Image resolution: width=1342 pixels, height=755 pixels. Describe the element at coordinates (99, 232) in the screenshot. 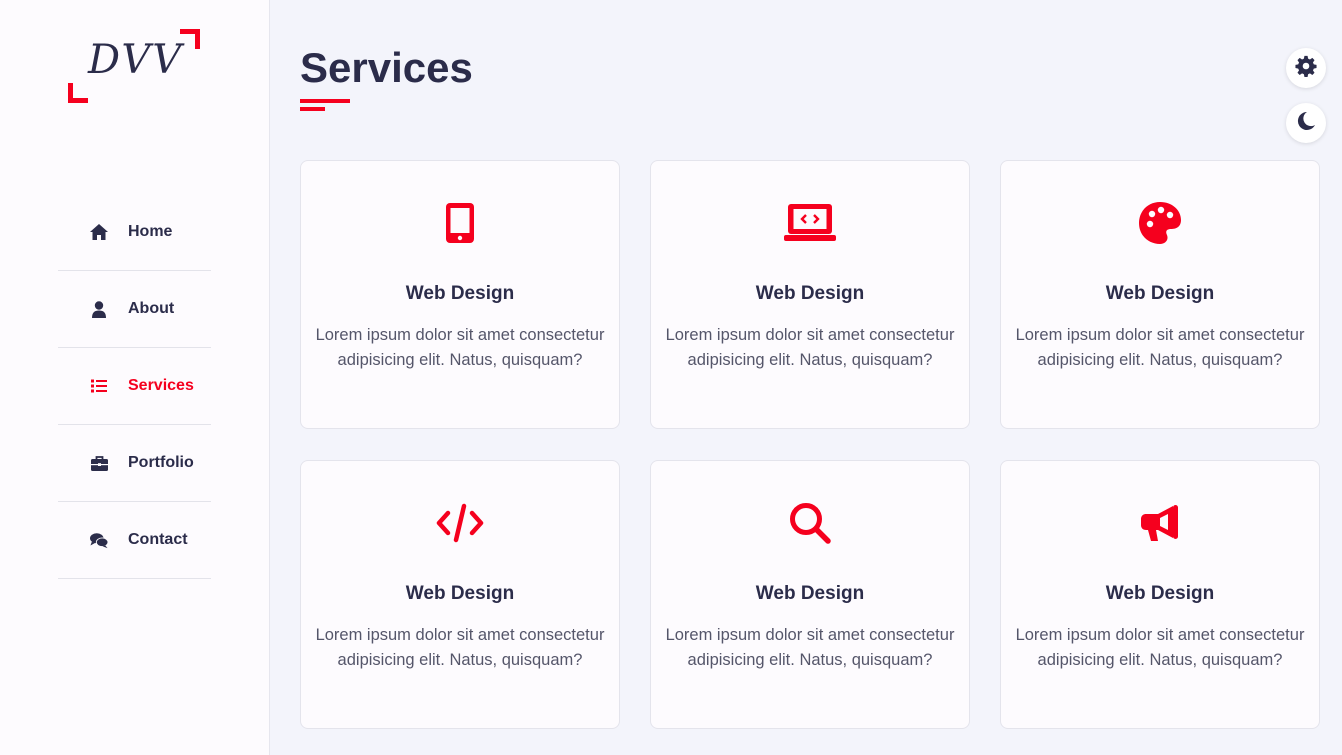

I see `home-icon` at that location.